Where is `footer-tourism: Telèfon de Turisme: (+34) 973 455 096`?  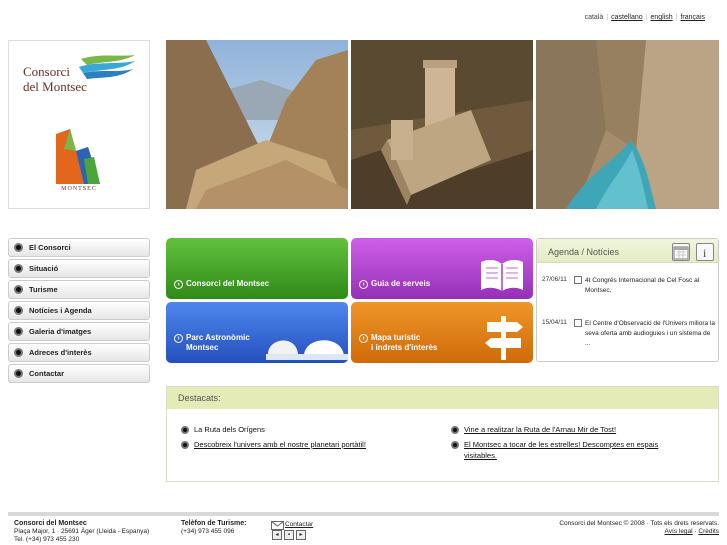
footer-tourism: Telèfon de Turisme: (+34) 973 455 096 is located at coordinates (213, 528).